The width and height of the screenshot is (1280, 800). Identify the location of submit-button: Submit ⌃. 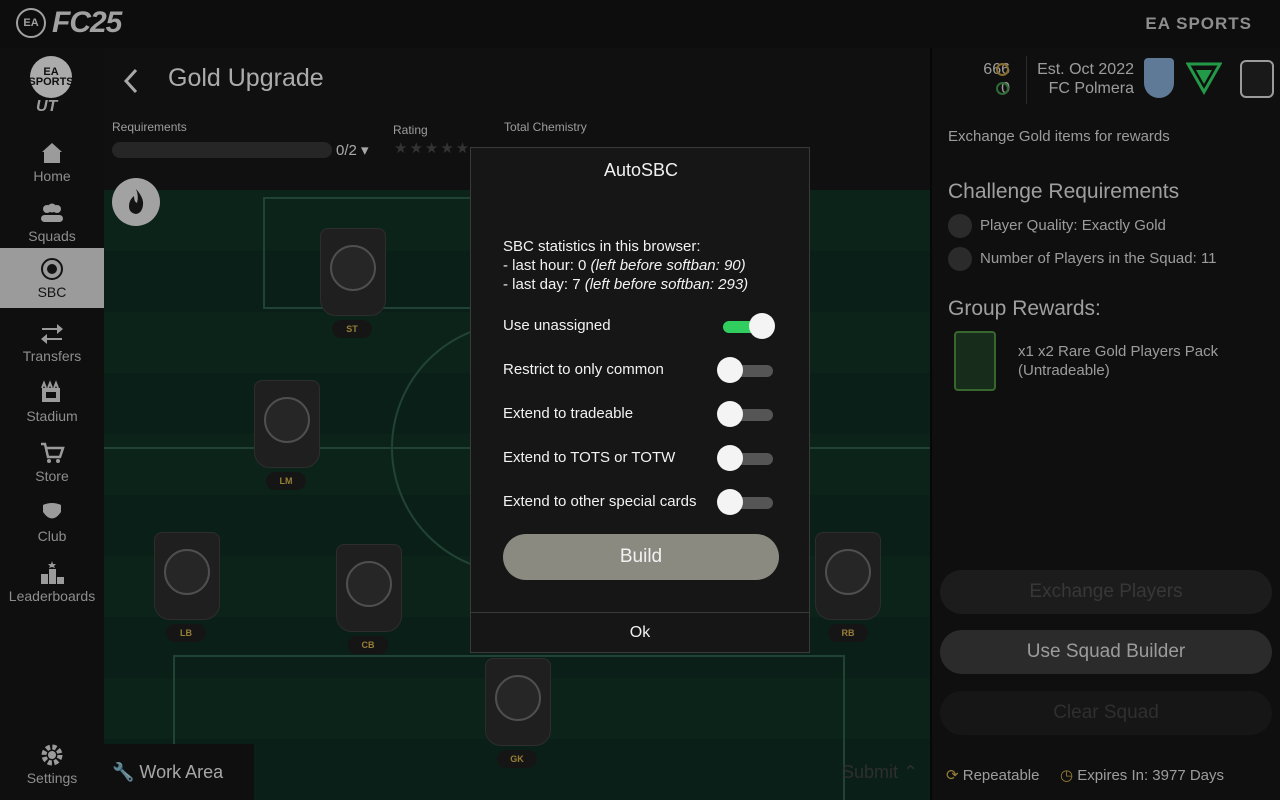
(880, 772).